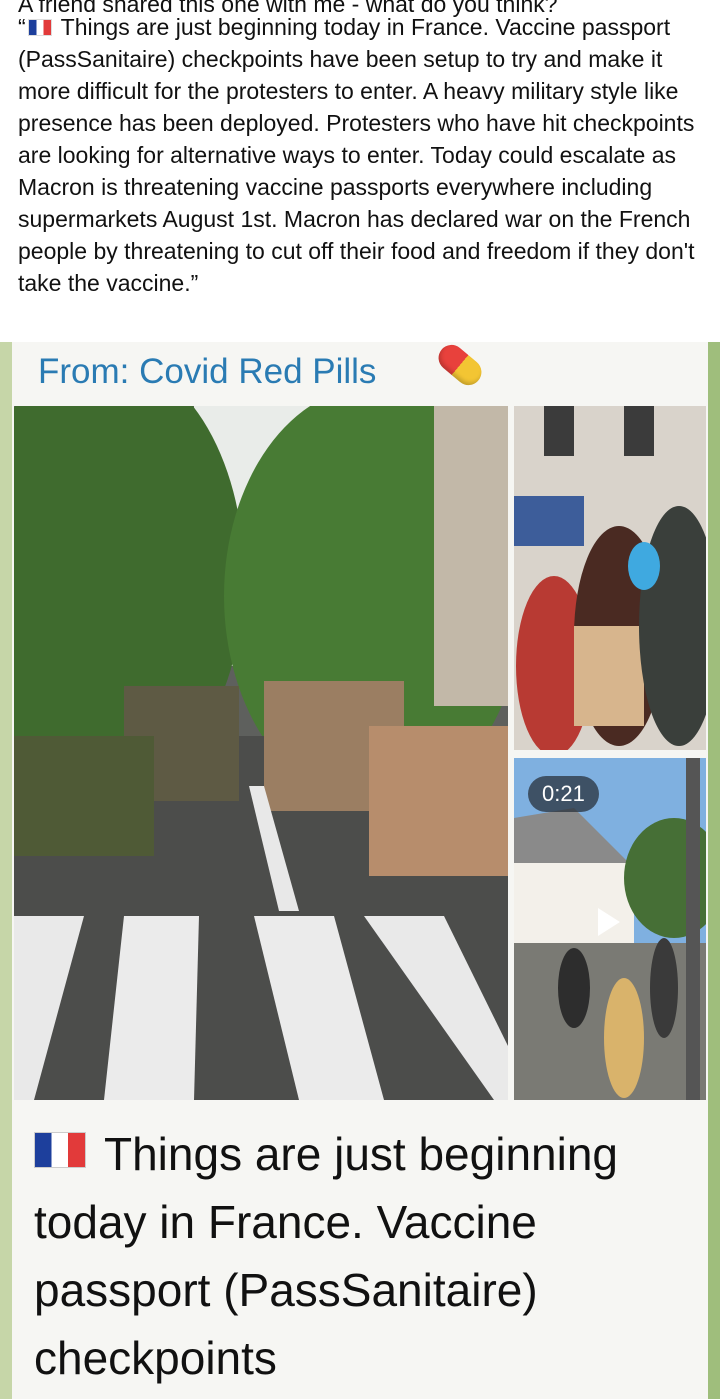  What do you see at coordinates (84, 371) in the screenshot?
I see `from-label: From:` at bounding box center [84, 371].